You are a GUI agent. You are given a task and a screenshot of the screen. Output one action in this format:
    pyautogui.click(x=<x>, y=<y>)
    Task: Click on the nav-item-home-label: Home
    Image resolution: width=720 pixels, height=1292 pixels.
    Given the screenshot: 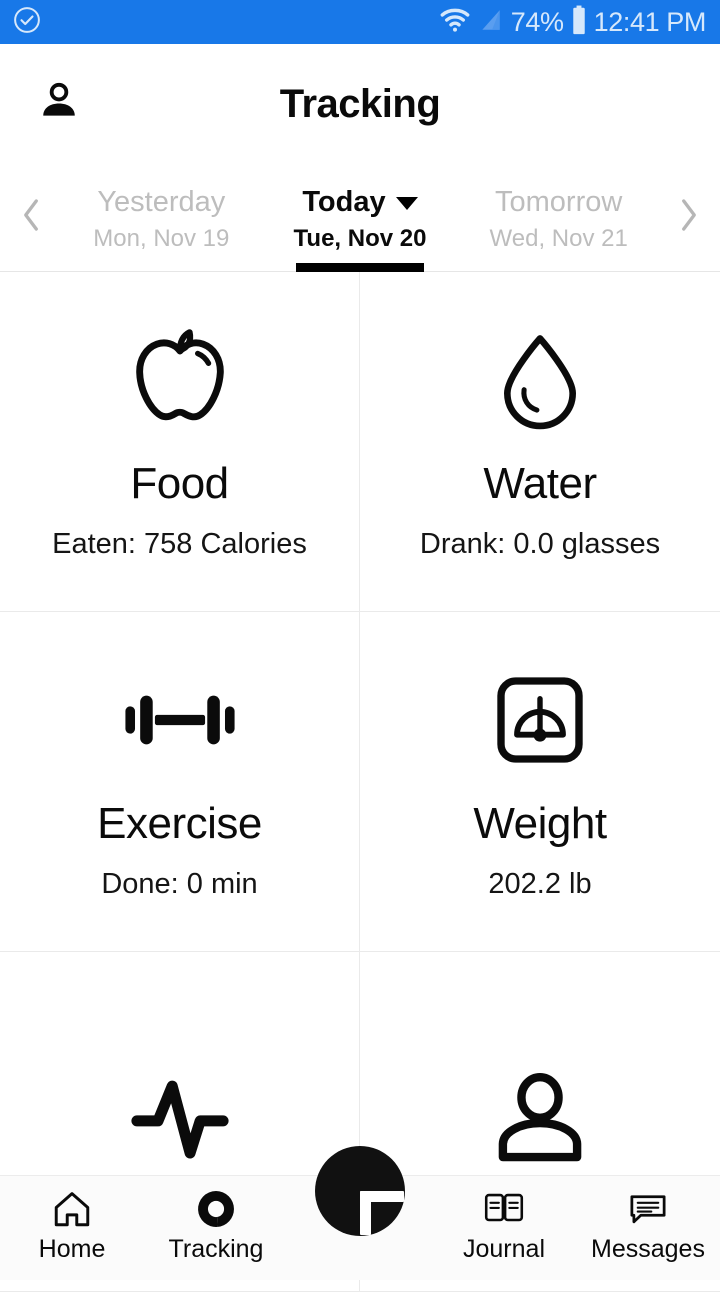 What is the action you would take?
    pyautogui.click(x=72, y=1249)
    